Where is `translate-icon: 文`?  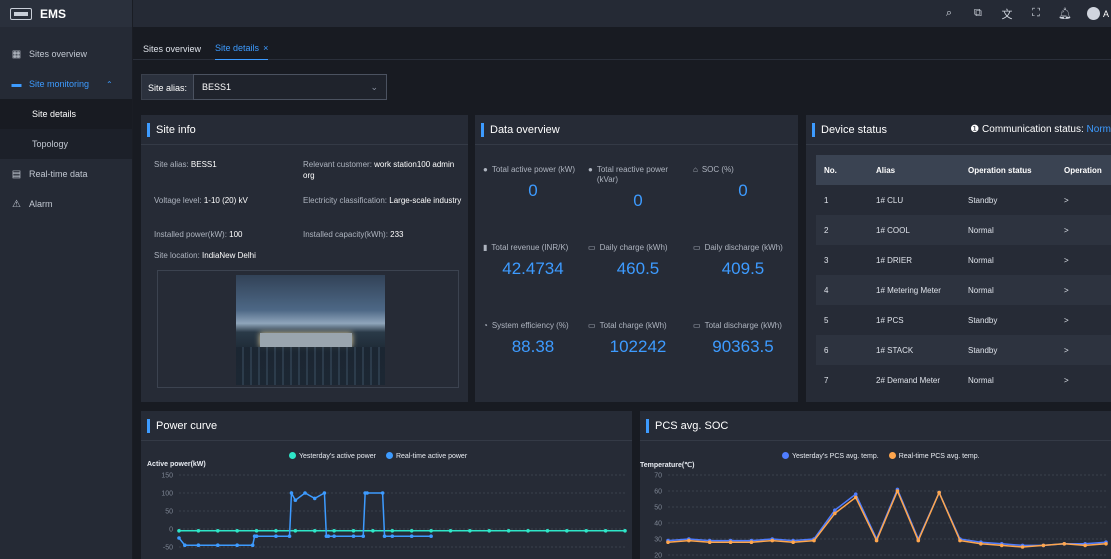
translate-icon: 文 is located at coordinates (1007, 14).